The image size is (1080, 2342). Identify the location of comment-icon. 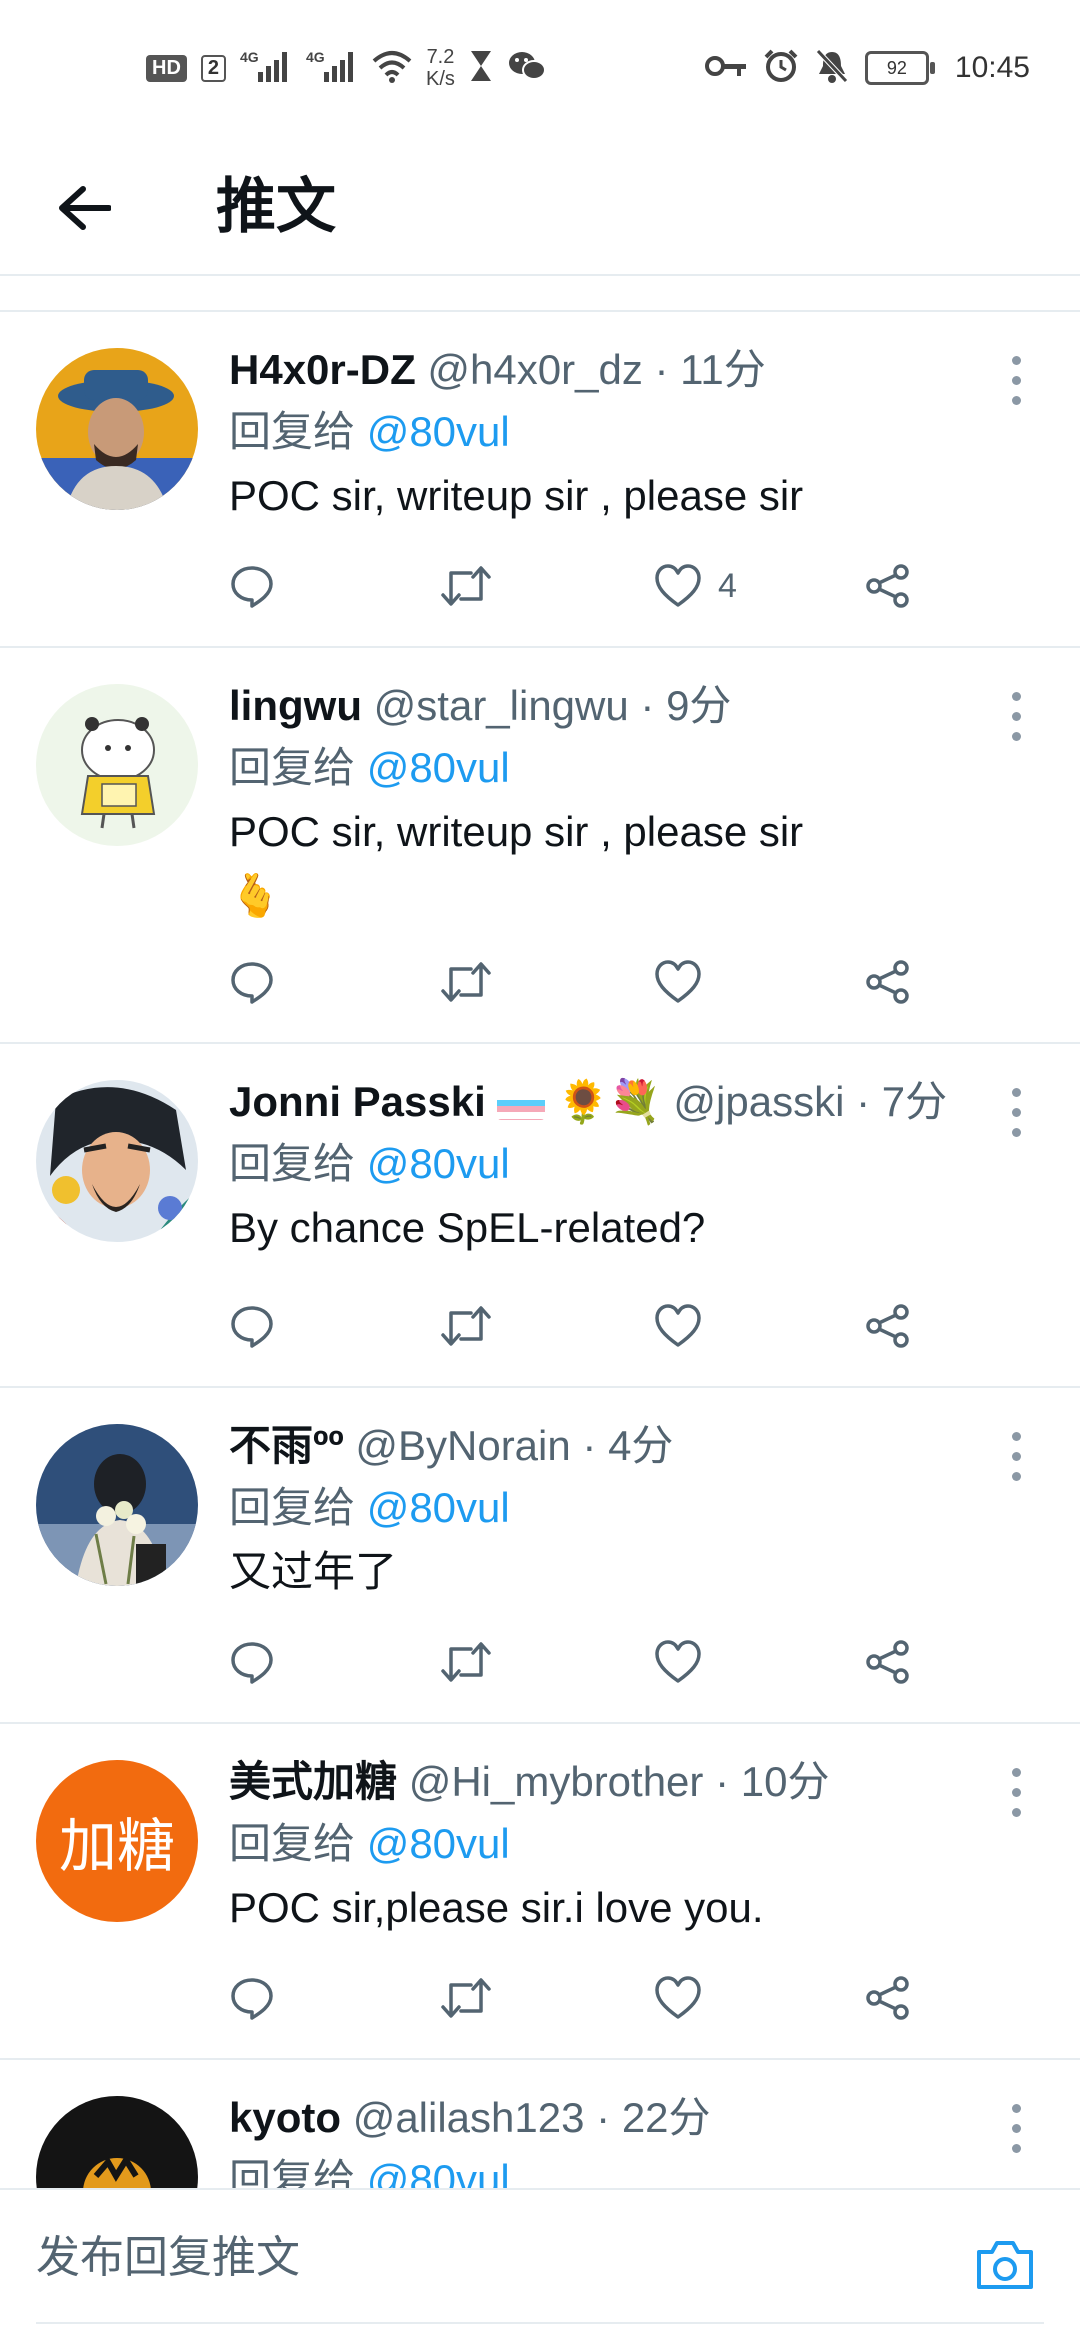
(252, 1663).